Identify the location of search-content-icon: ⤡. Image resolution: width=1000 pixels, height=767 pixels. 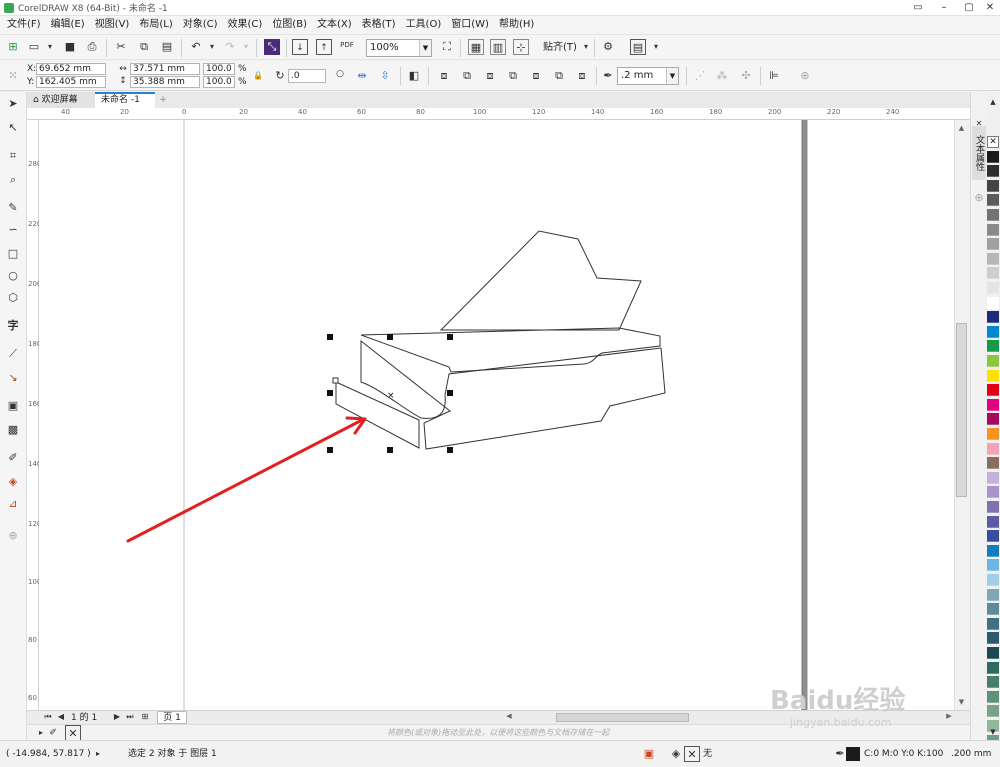
(272, 47).